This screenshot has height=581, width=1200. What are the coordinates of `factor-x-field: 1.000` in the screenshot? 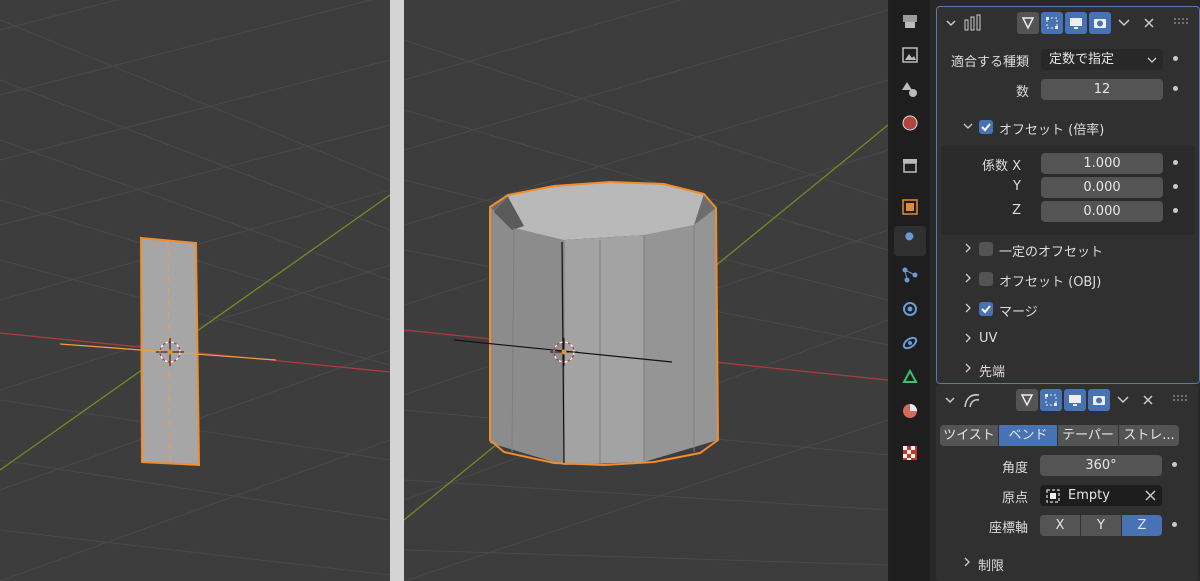 It's located at (1102, 163).